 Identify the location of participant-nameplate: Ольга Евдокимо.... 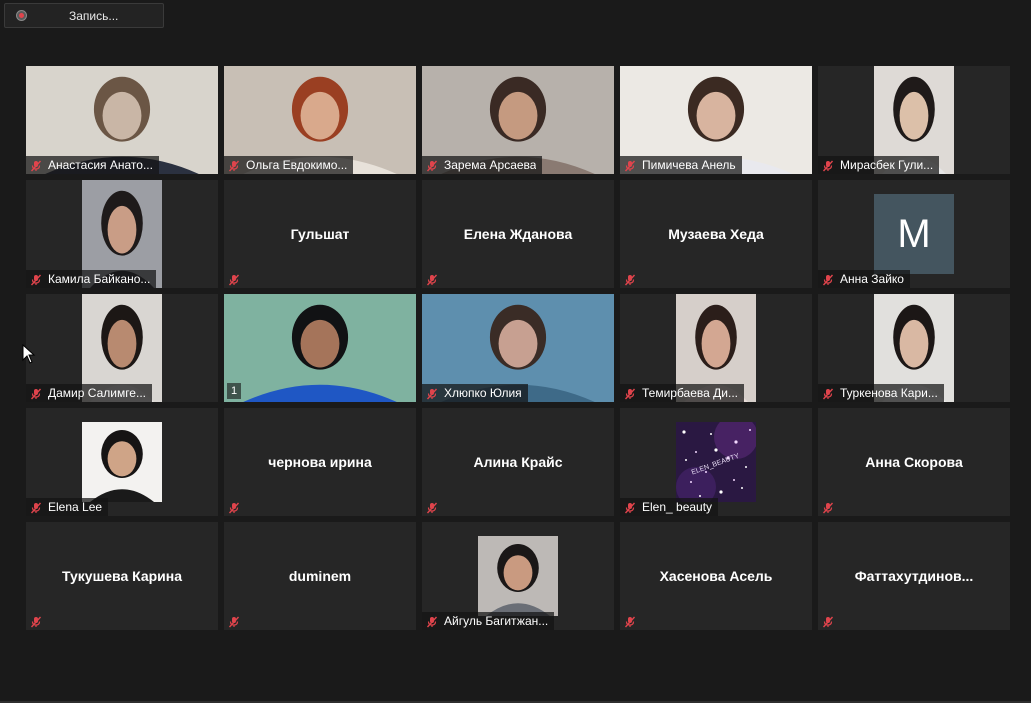
(289, 165).